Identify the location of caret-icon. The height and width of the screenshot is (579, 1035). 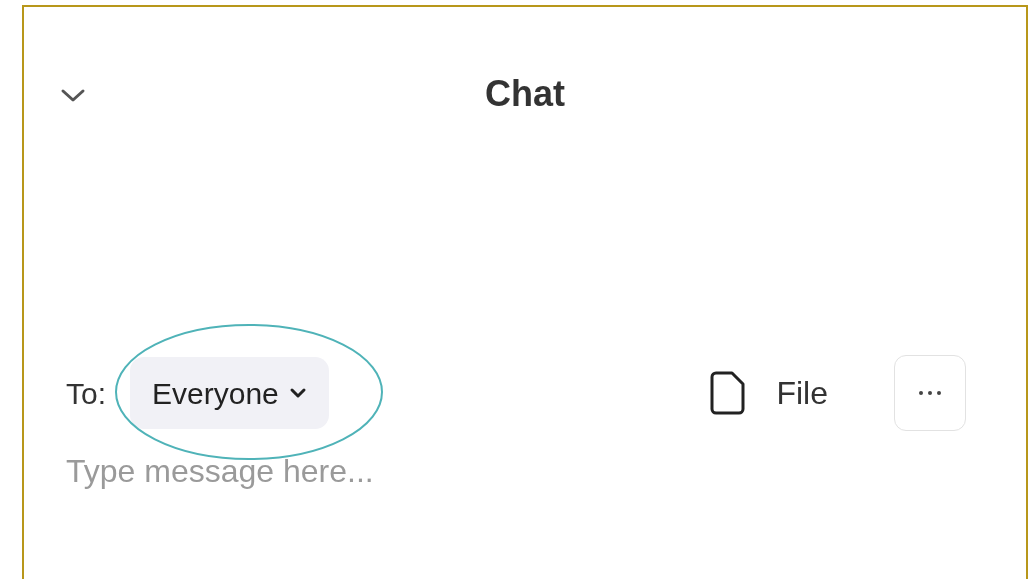
(297, 393).